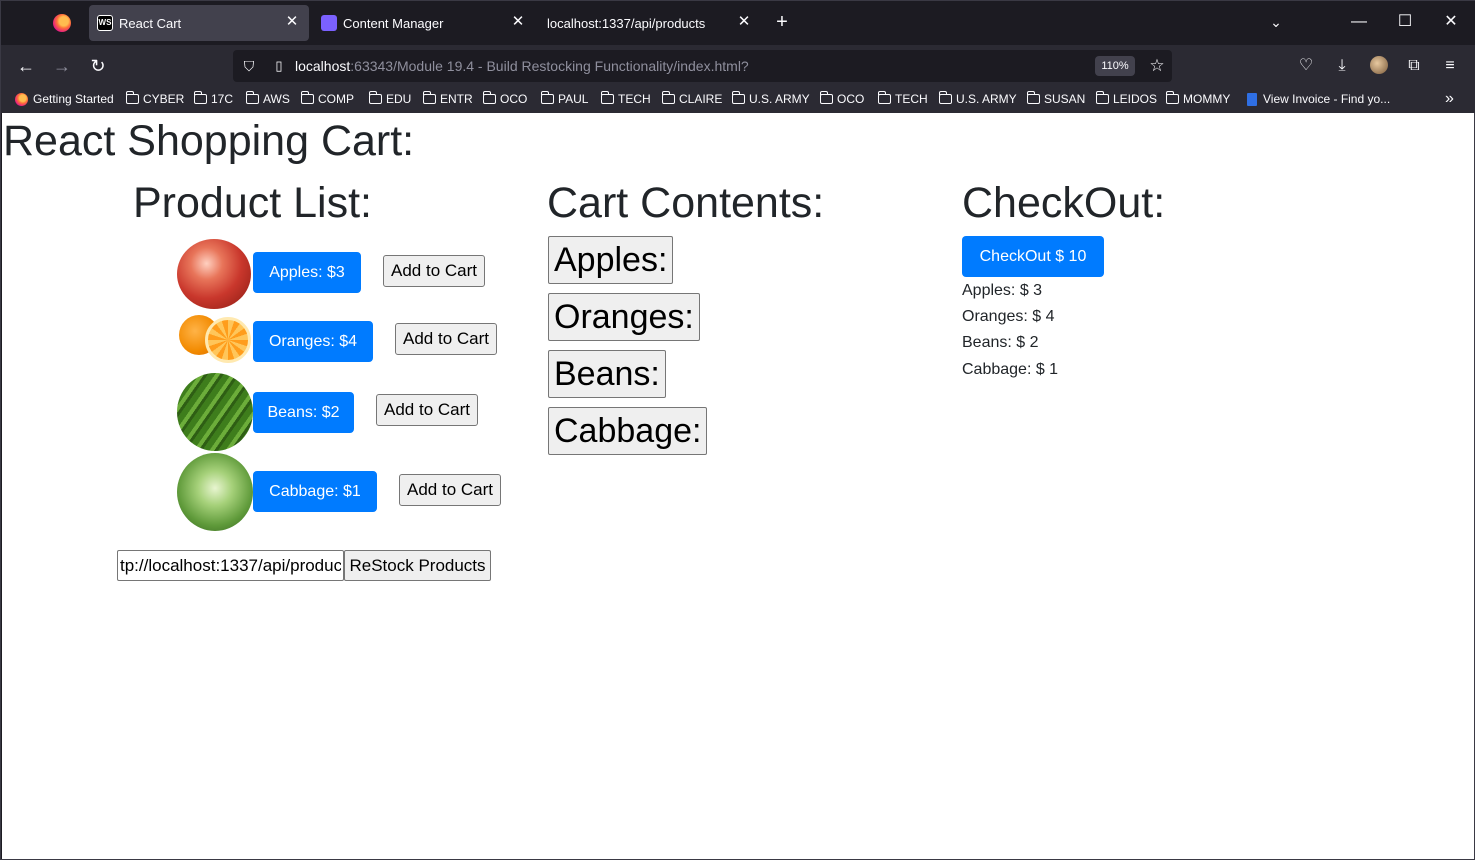 This screenshot has height=860, width=1475. I want to click on checkout-line-oranges: Oranges: $ 4, so click(1008, 316).